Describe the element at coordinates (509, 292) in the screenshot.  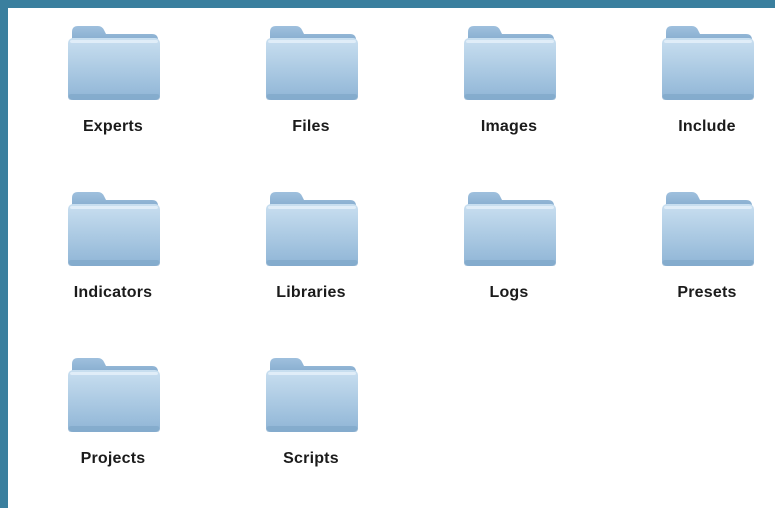
I see `folder-label: Logs` at that location.